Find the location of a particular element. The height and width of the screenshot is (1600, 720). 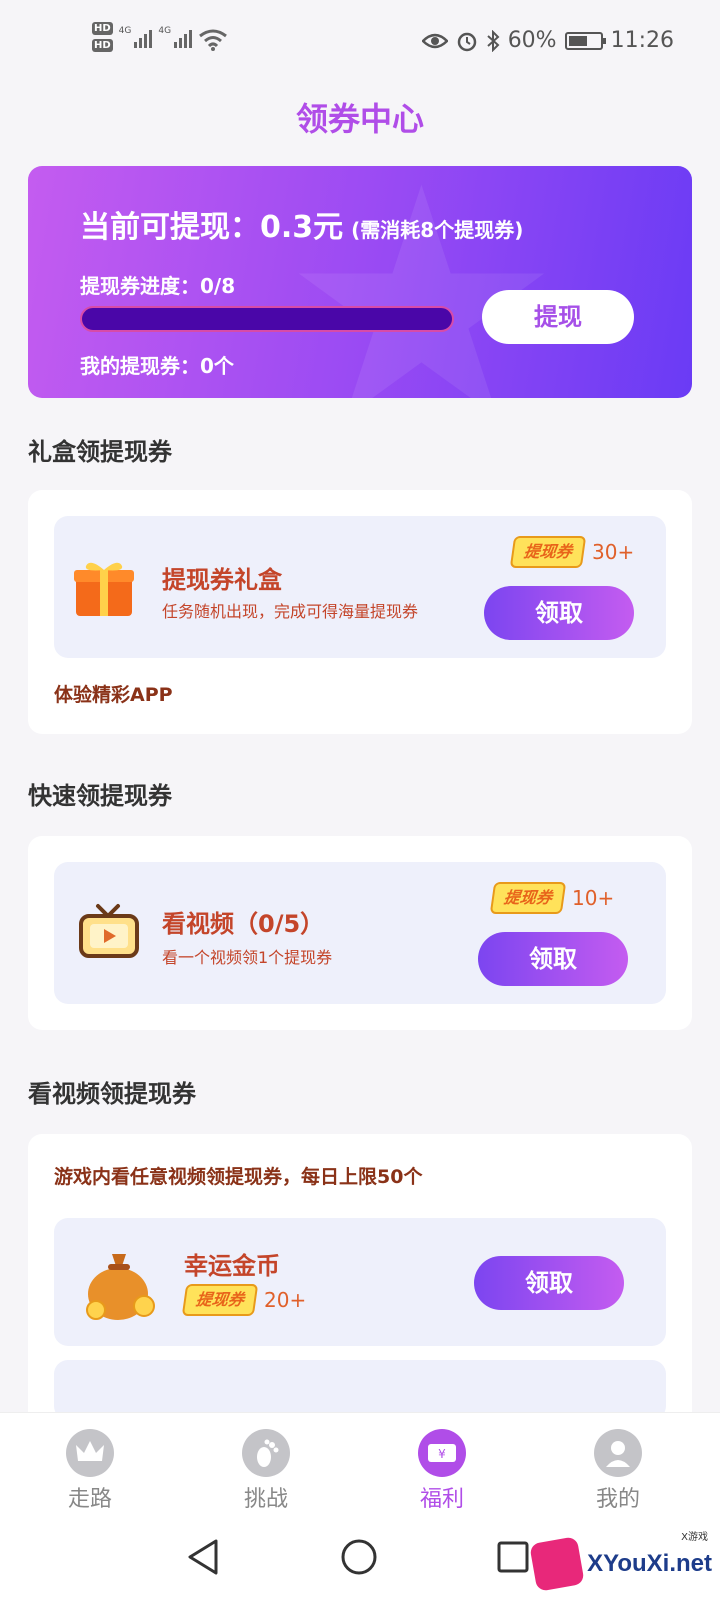

ticket-progress-bar is located at coordinates (267, 319).